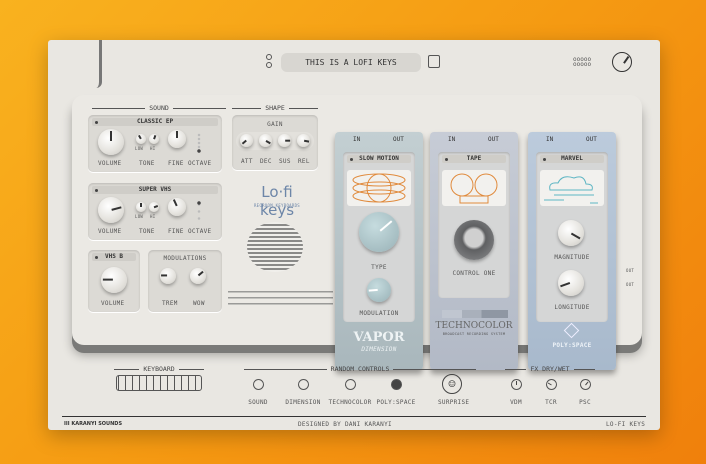 The width and height of the screenshot is (706, 464). What do you see at coordinates (582, 62) in the screenshot?
I see `keyboard-grid-icon: ooooo ooooo` at bounding box center [582, 62].